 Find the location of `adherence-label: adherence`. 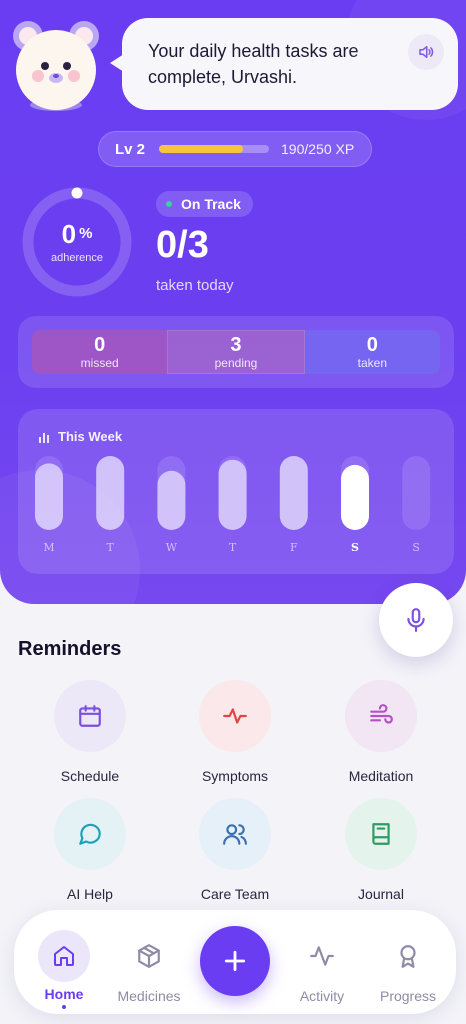

adherence-label: adherence is located at coordinates (77, 258).